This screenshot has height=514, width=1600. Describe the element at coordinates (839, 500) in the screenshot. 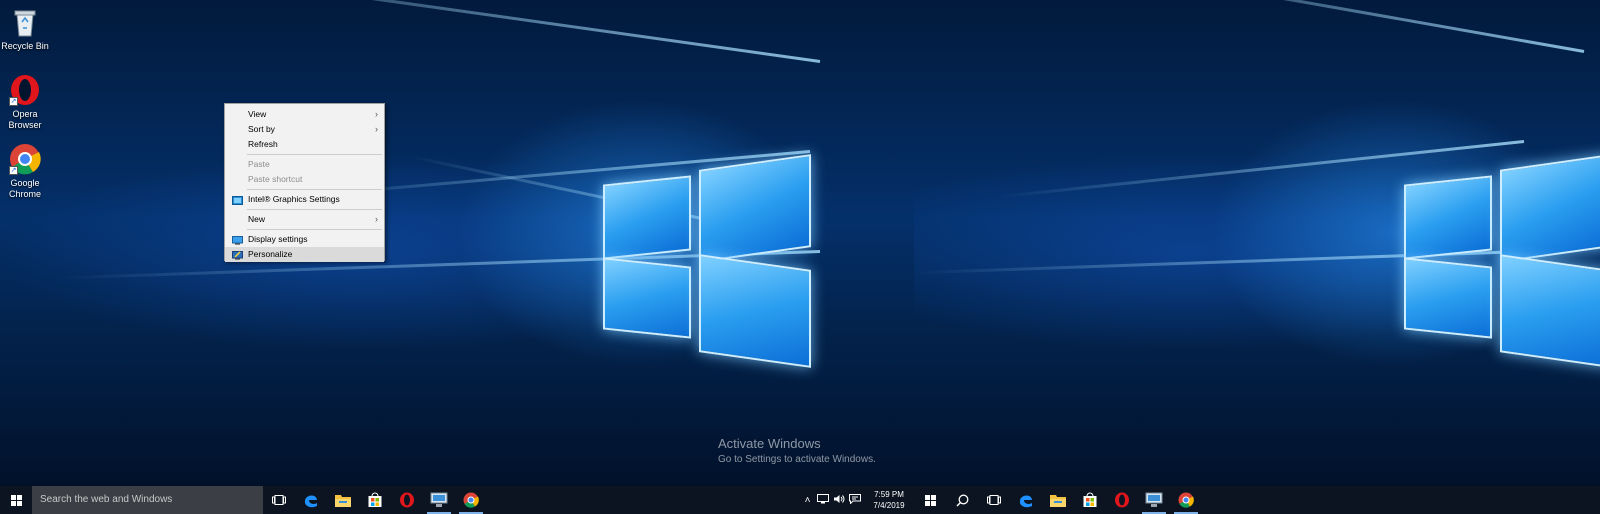

I see `volume-icon` at that location.